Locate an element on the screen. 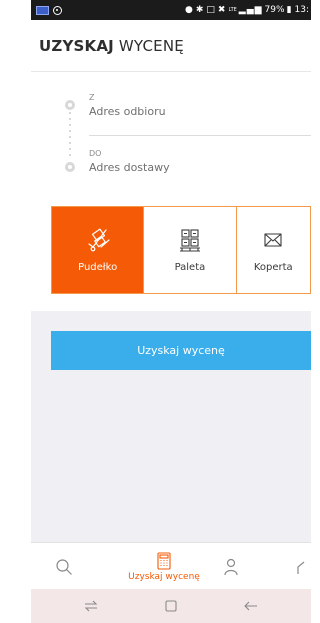 The width and height of the screenshot is (320, 623). clock: 13: is located at coordinates (301, 10).